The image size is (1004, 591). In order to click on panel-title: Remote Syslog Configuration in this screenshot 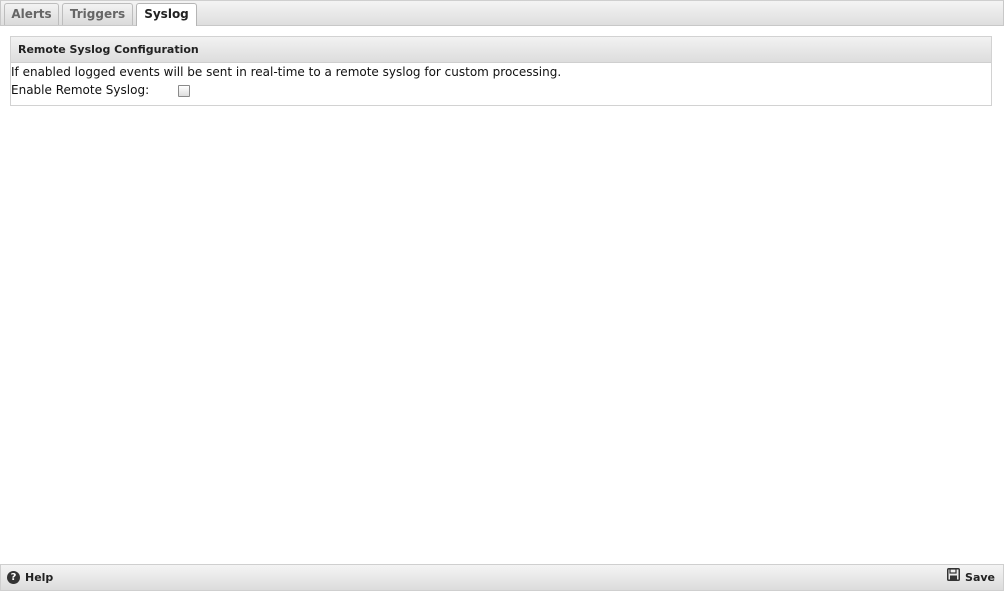, I will do `click(501, 50)`.